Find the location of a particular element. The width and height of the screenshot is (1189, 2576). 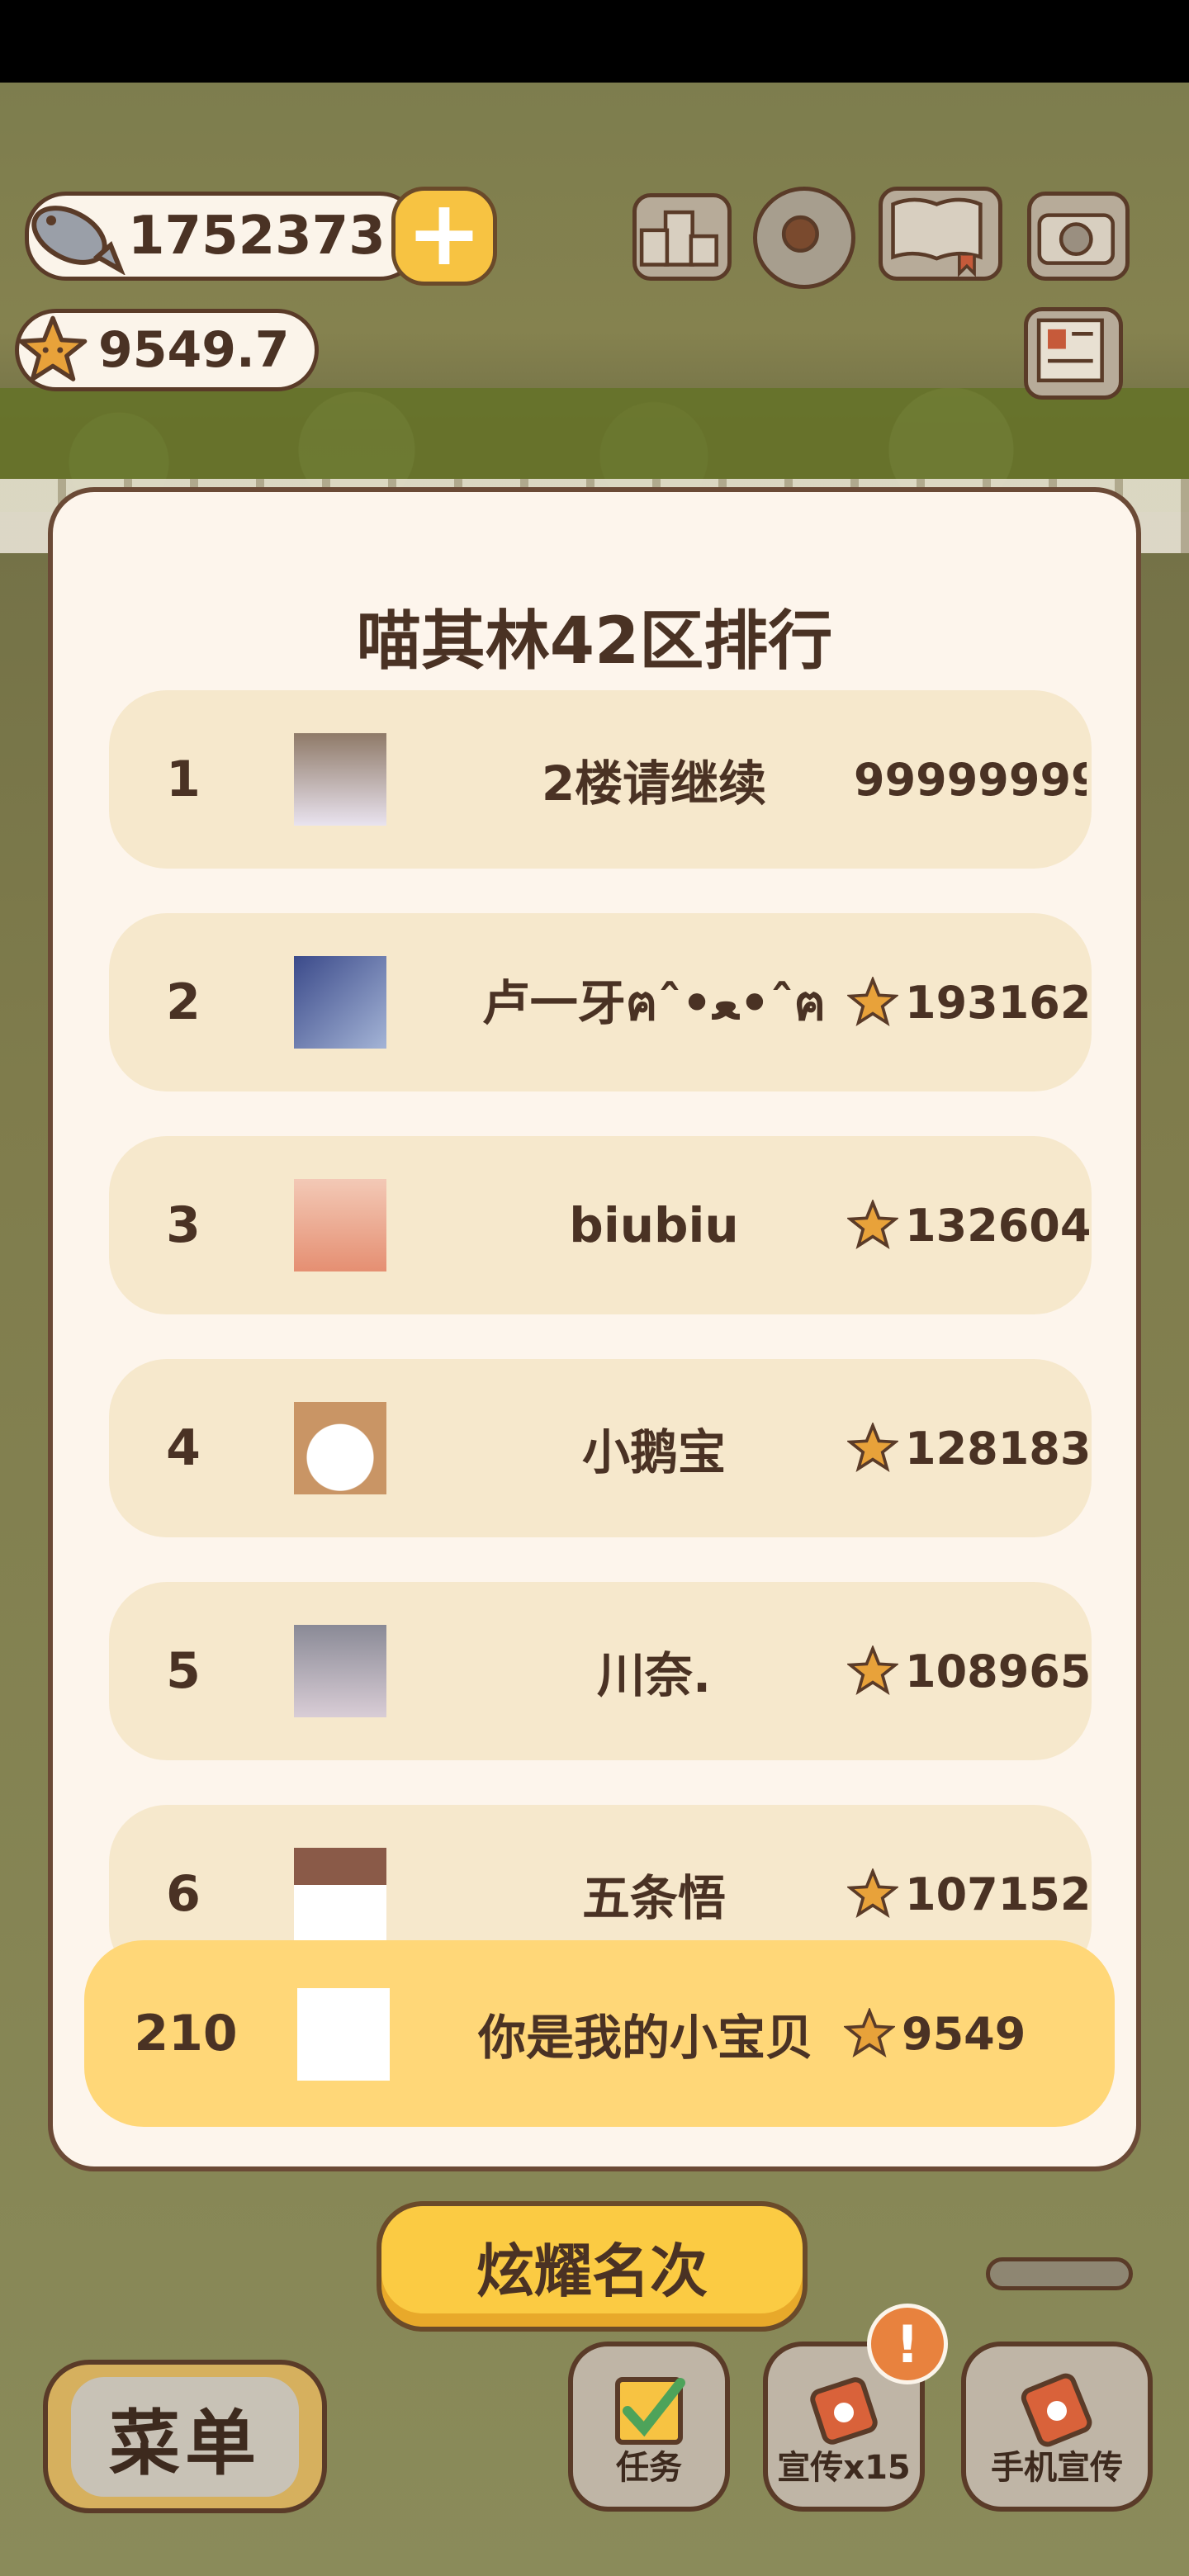

fish-count: 1752373 is located at coordinates (257, 236).